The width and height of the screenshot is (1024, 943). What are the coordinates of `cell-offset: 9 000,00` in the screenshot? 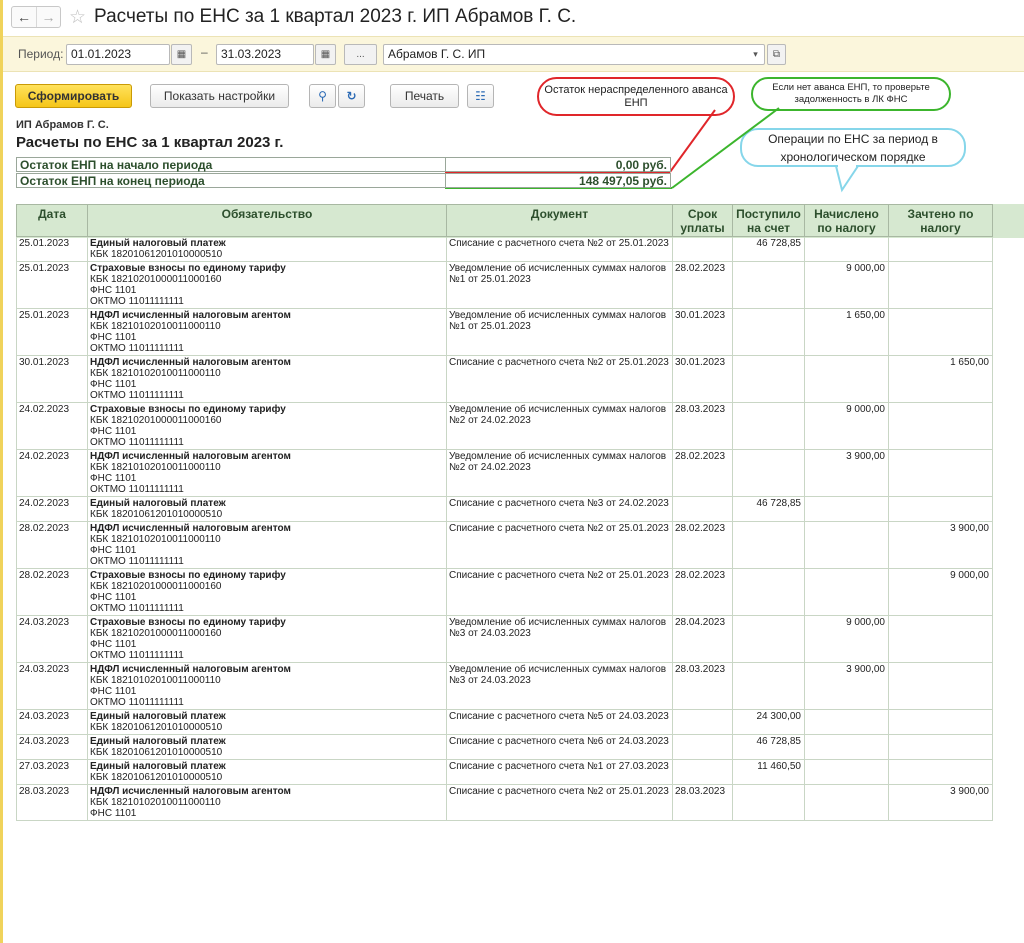 It's located at (940, 592).